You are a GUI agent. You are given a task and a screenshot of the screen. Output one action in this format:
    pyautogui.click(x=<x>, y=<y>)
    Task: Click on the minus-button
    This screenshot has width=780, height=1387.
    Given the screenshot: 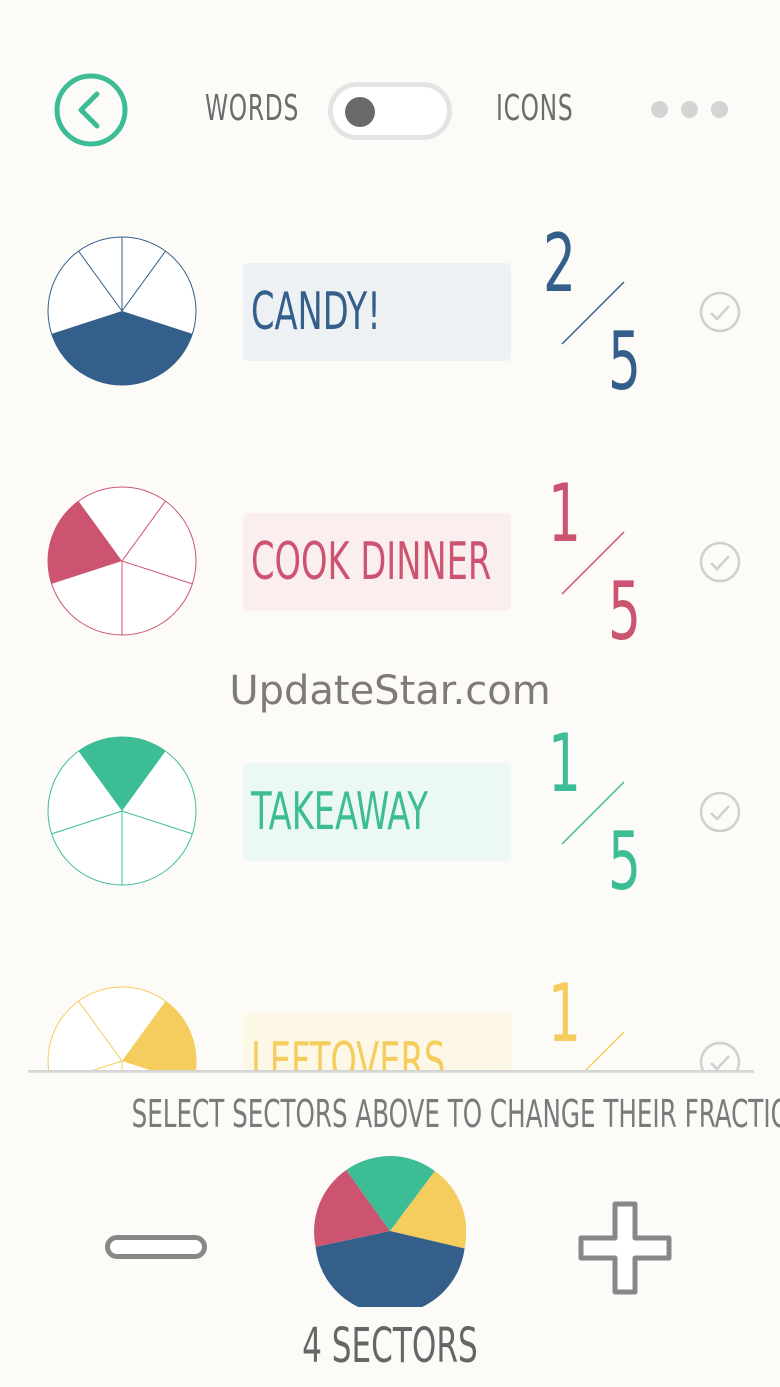 What is the action you would take?
    pyautogui.click(x=156, y=1247)
    